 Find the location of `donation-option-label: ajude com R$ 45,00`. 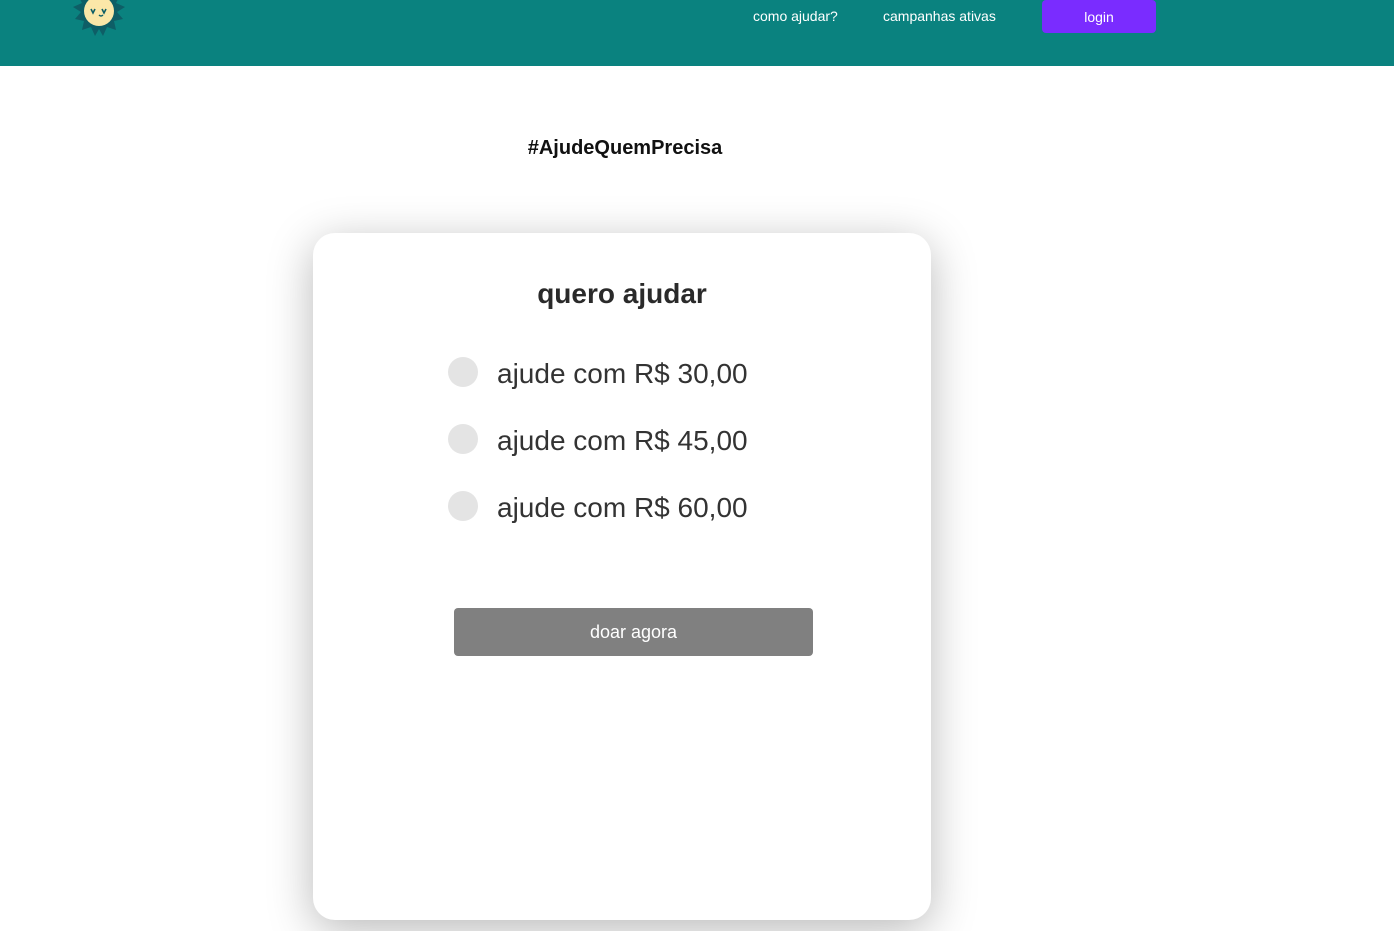

donation-option-label: ajude com R$ 45,00 is located at coordinates (622, 440).